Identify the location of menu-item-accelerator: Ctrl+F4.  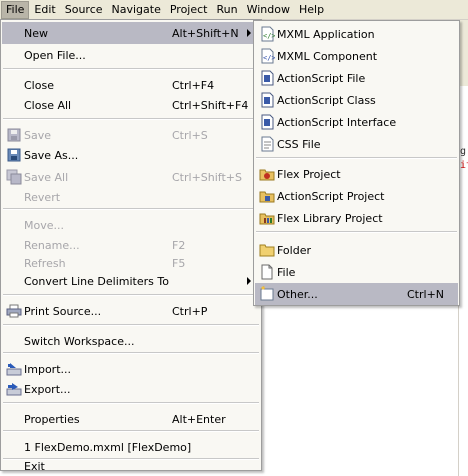
(193, 85).